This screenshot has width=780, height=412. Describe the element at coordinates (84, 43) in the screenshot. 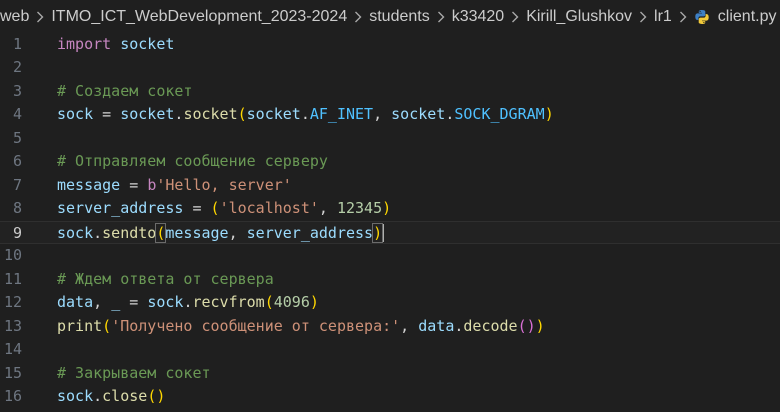

I see `code-token: import` at that location.